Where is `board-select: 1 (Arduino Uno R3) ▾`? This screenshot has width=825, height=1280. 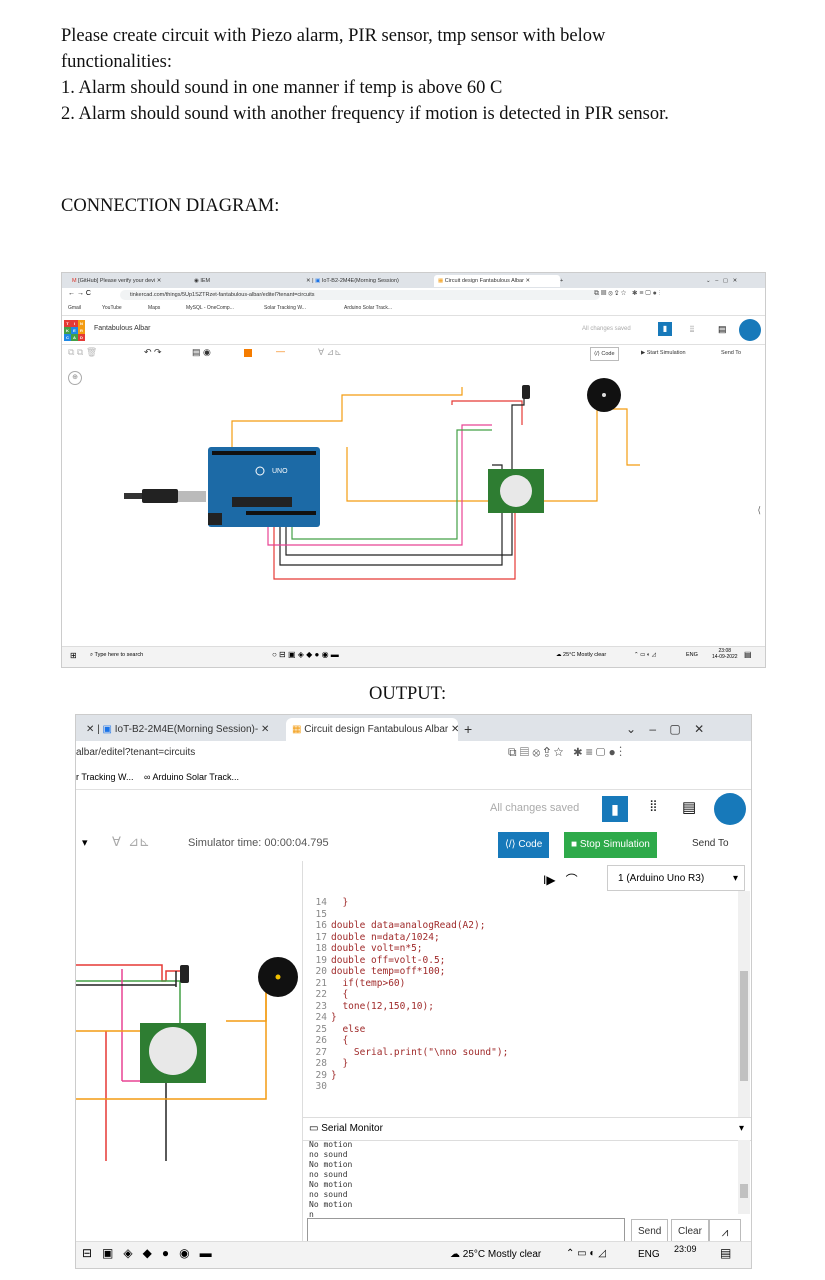 board-select: 1 (Arduino Uno R3) ▾ is located at coordinates (676, 878).